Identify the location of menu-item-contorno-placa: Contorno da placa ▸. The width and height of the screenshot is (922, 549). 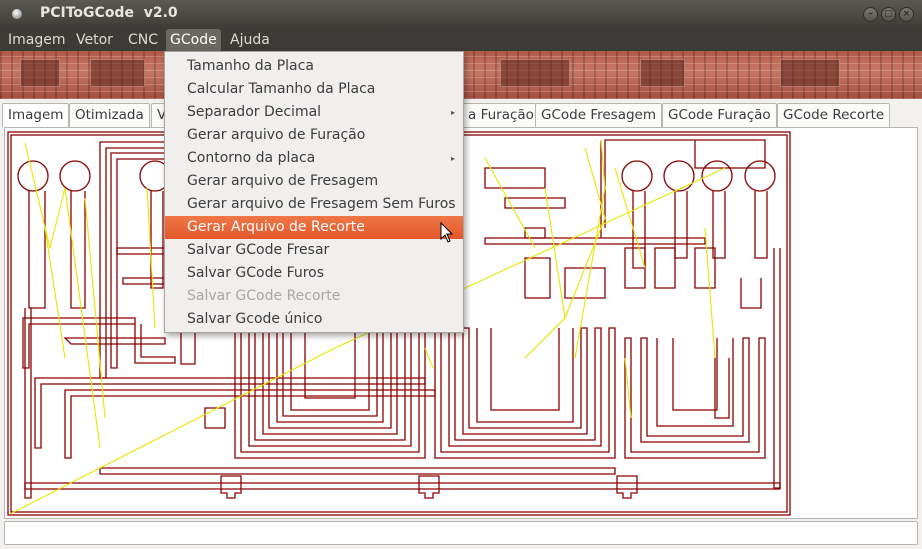
(314, 158).